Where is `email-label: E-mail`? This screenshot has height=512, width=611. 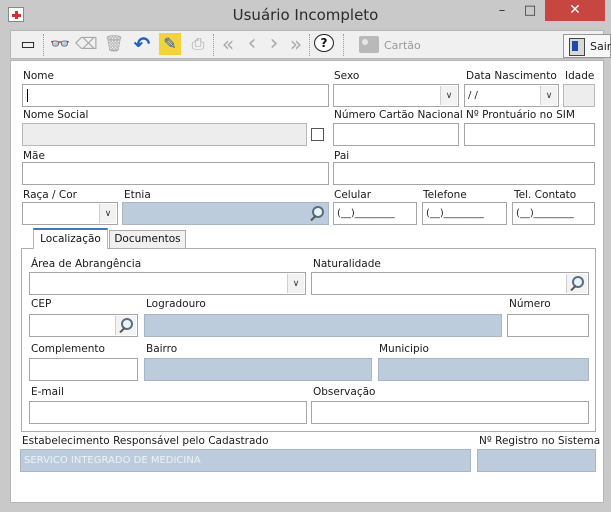
email-label: E-mail is located at coordinates (47, 392).